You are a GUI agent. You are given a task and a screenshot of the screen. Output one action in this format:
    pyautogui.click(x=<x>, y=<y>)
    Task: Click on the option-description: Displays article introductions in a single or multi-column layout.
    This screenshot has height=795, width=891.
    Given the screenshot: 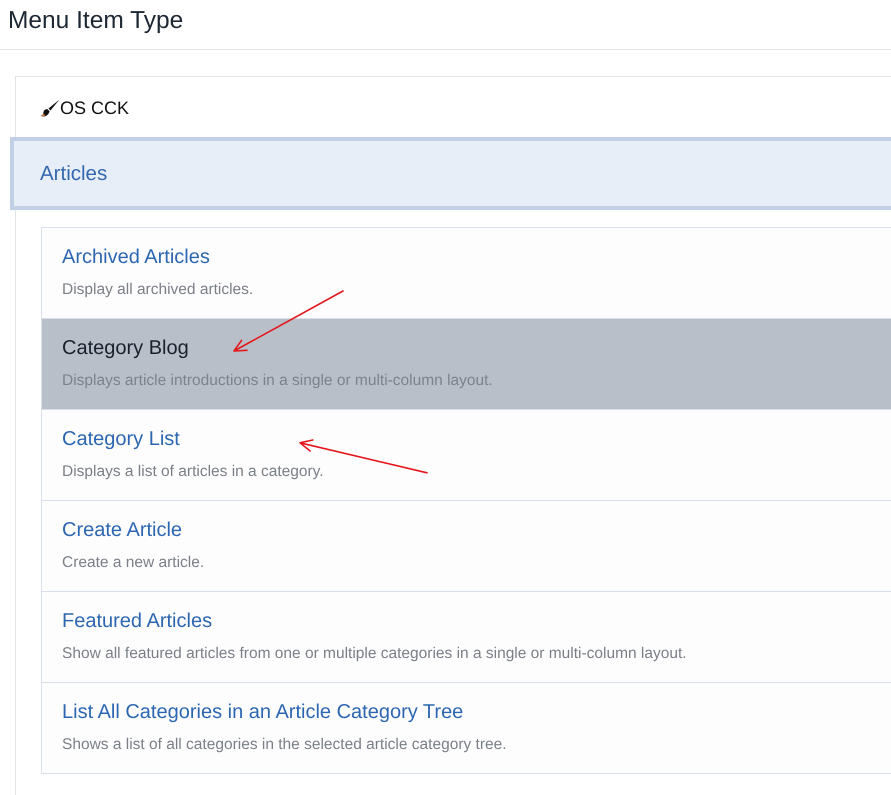 What is the action you would take?
    pyautogui.click(x=277, y=381)
    